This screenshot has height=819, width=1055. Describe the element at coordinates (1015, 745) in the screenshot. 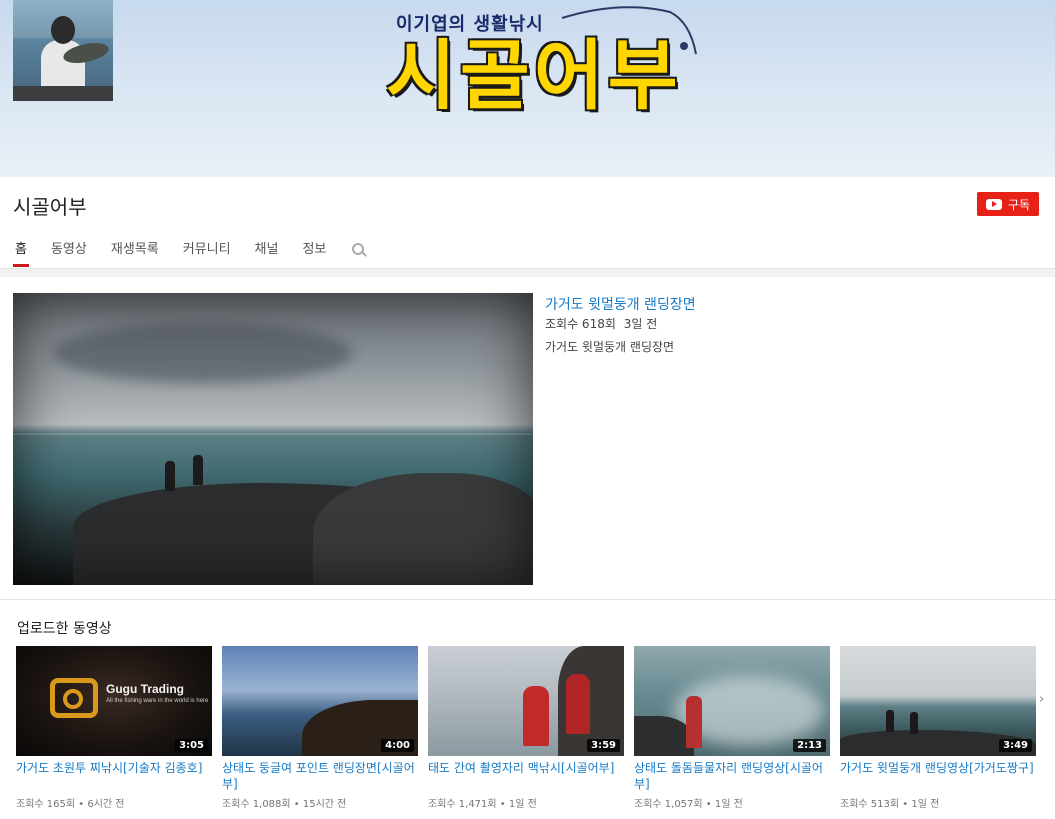

I see `video-duration: 3:49` at that location.